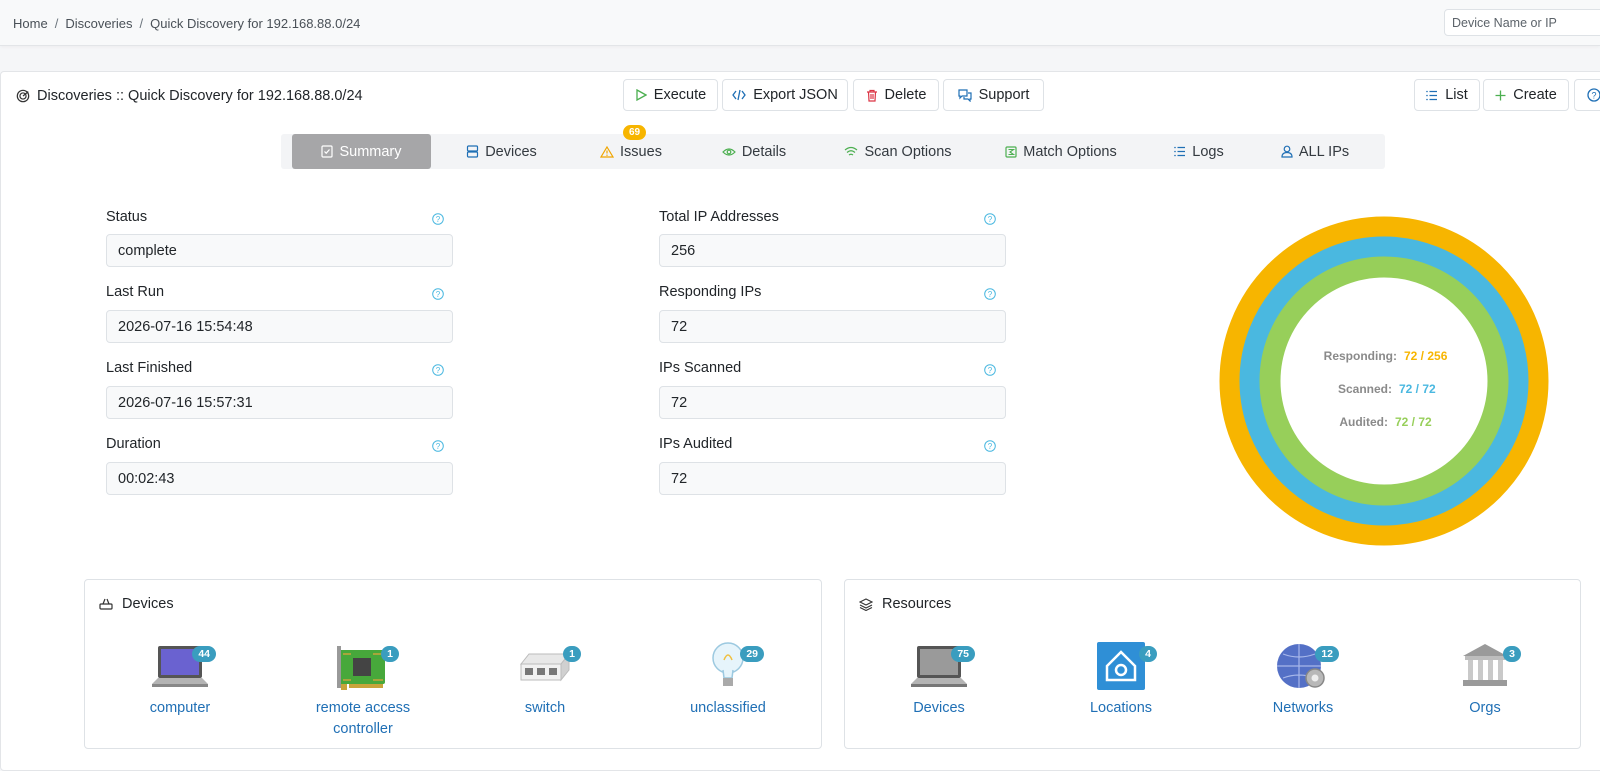 The height and width of the screenshot is (771, 1600). I want to click on delete-button: Delete, so click(896, 95).